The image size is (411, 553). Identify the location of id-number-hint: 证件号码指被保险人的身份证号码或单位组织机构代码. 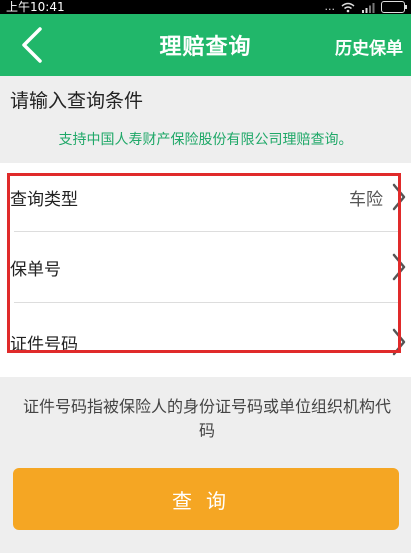
(206, 418).